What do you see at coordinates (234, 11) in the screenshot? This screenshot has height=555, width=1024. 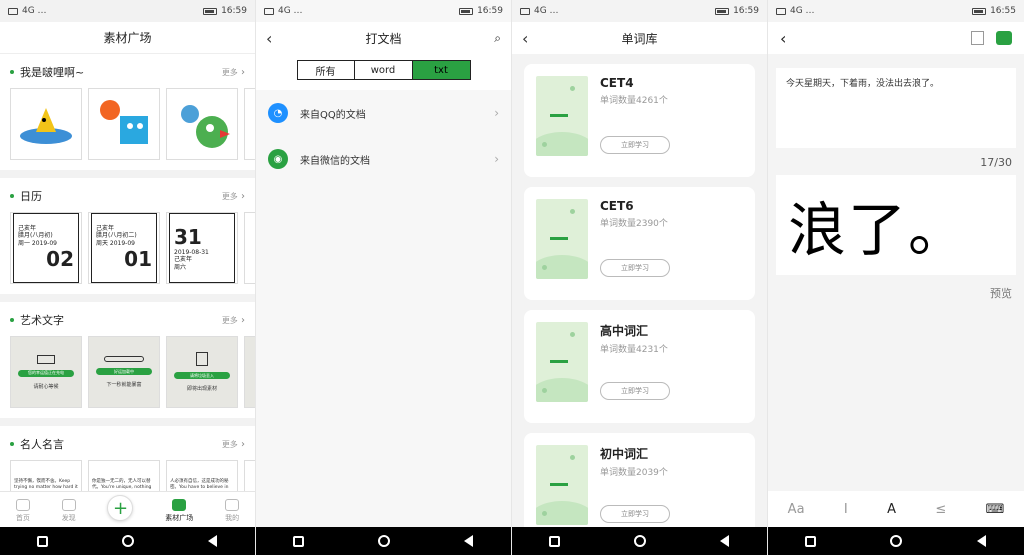 I see `status-time: 16:59` at bounding box center [234, 11].